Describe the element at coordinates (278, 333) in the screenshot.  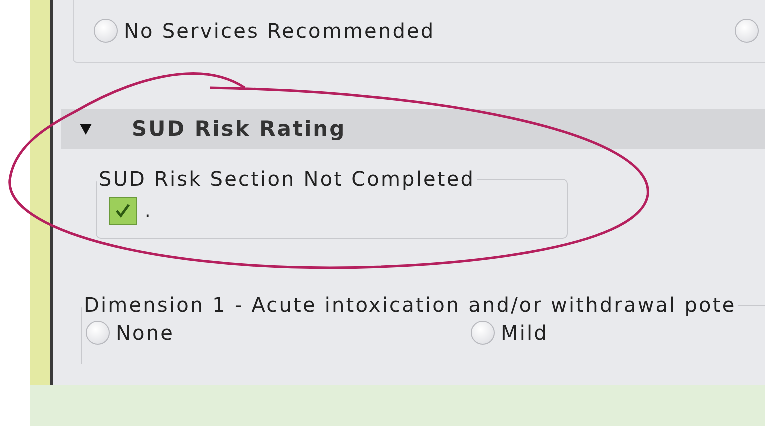
I see `radio-option: None` at that location.